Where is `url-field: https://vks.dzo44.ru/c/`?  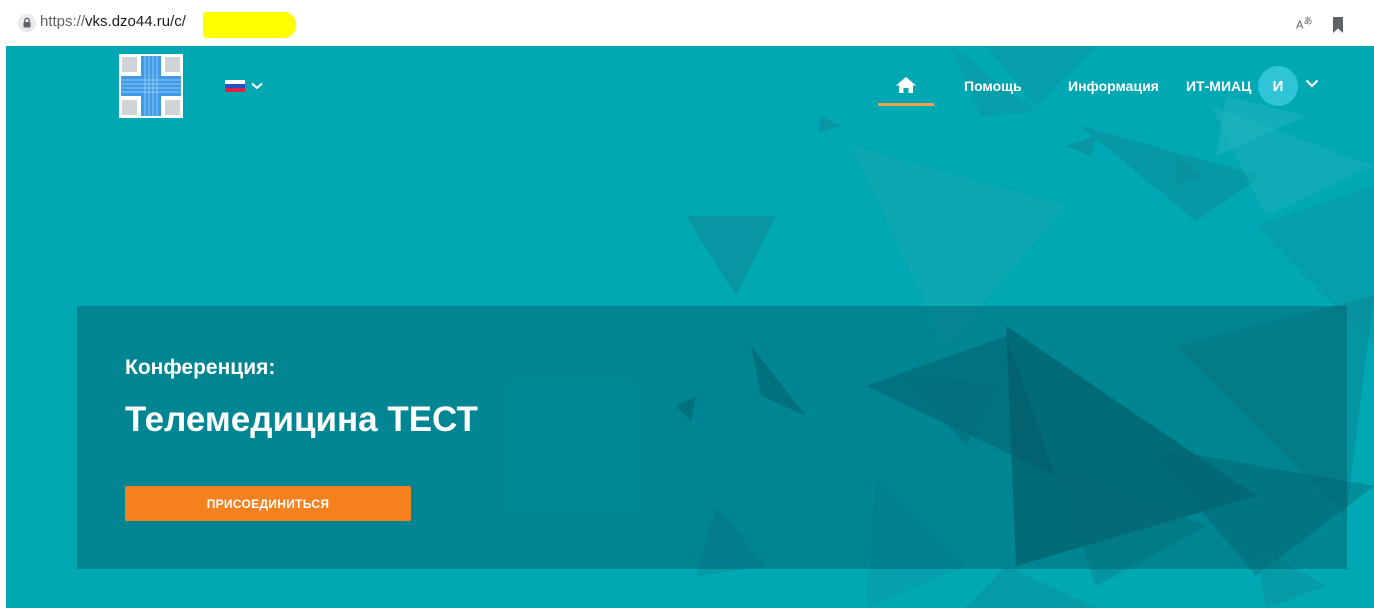
url-field: https://vks.dzo44.ru/c/ is located at coordinates (113, 21).